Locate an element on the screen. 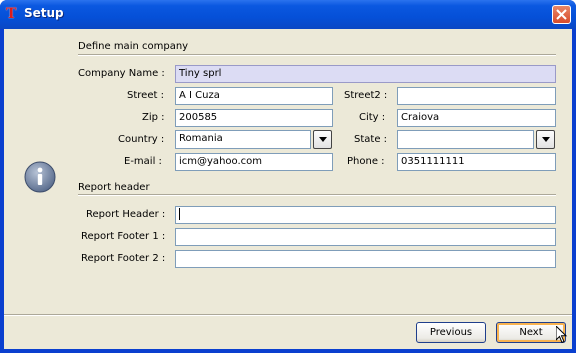 The image size is (576, 353). report-footer1-label: Report Footer 1 : is located at coordinates (123, 236).